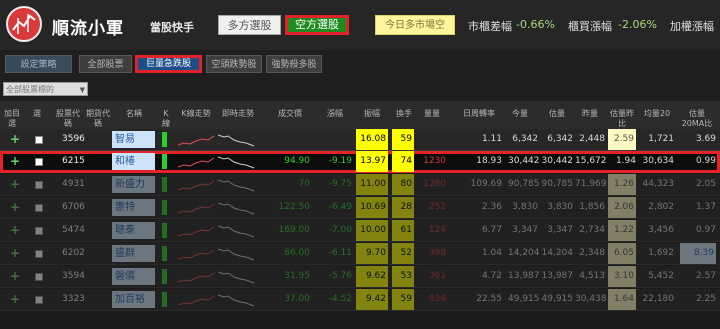 This screenshot has width=720, height=329. I want to click on header-avg20: 均量20, so click(657, 114).